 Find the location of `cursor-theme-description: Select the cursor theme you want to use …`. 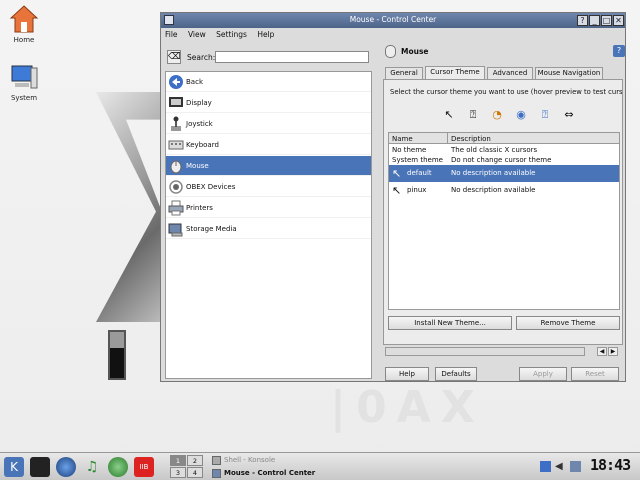

cursor-theme-description: Select the cursor theme you want to use … is located at coordinates (506, 92).